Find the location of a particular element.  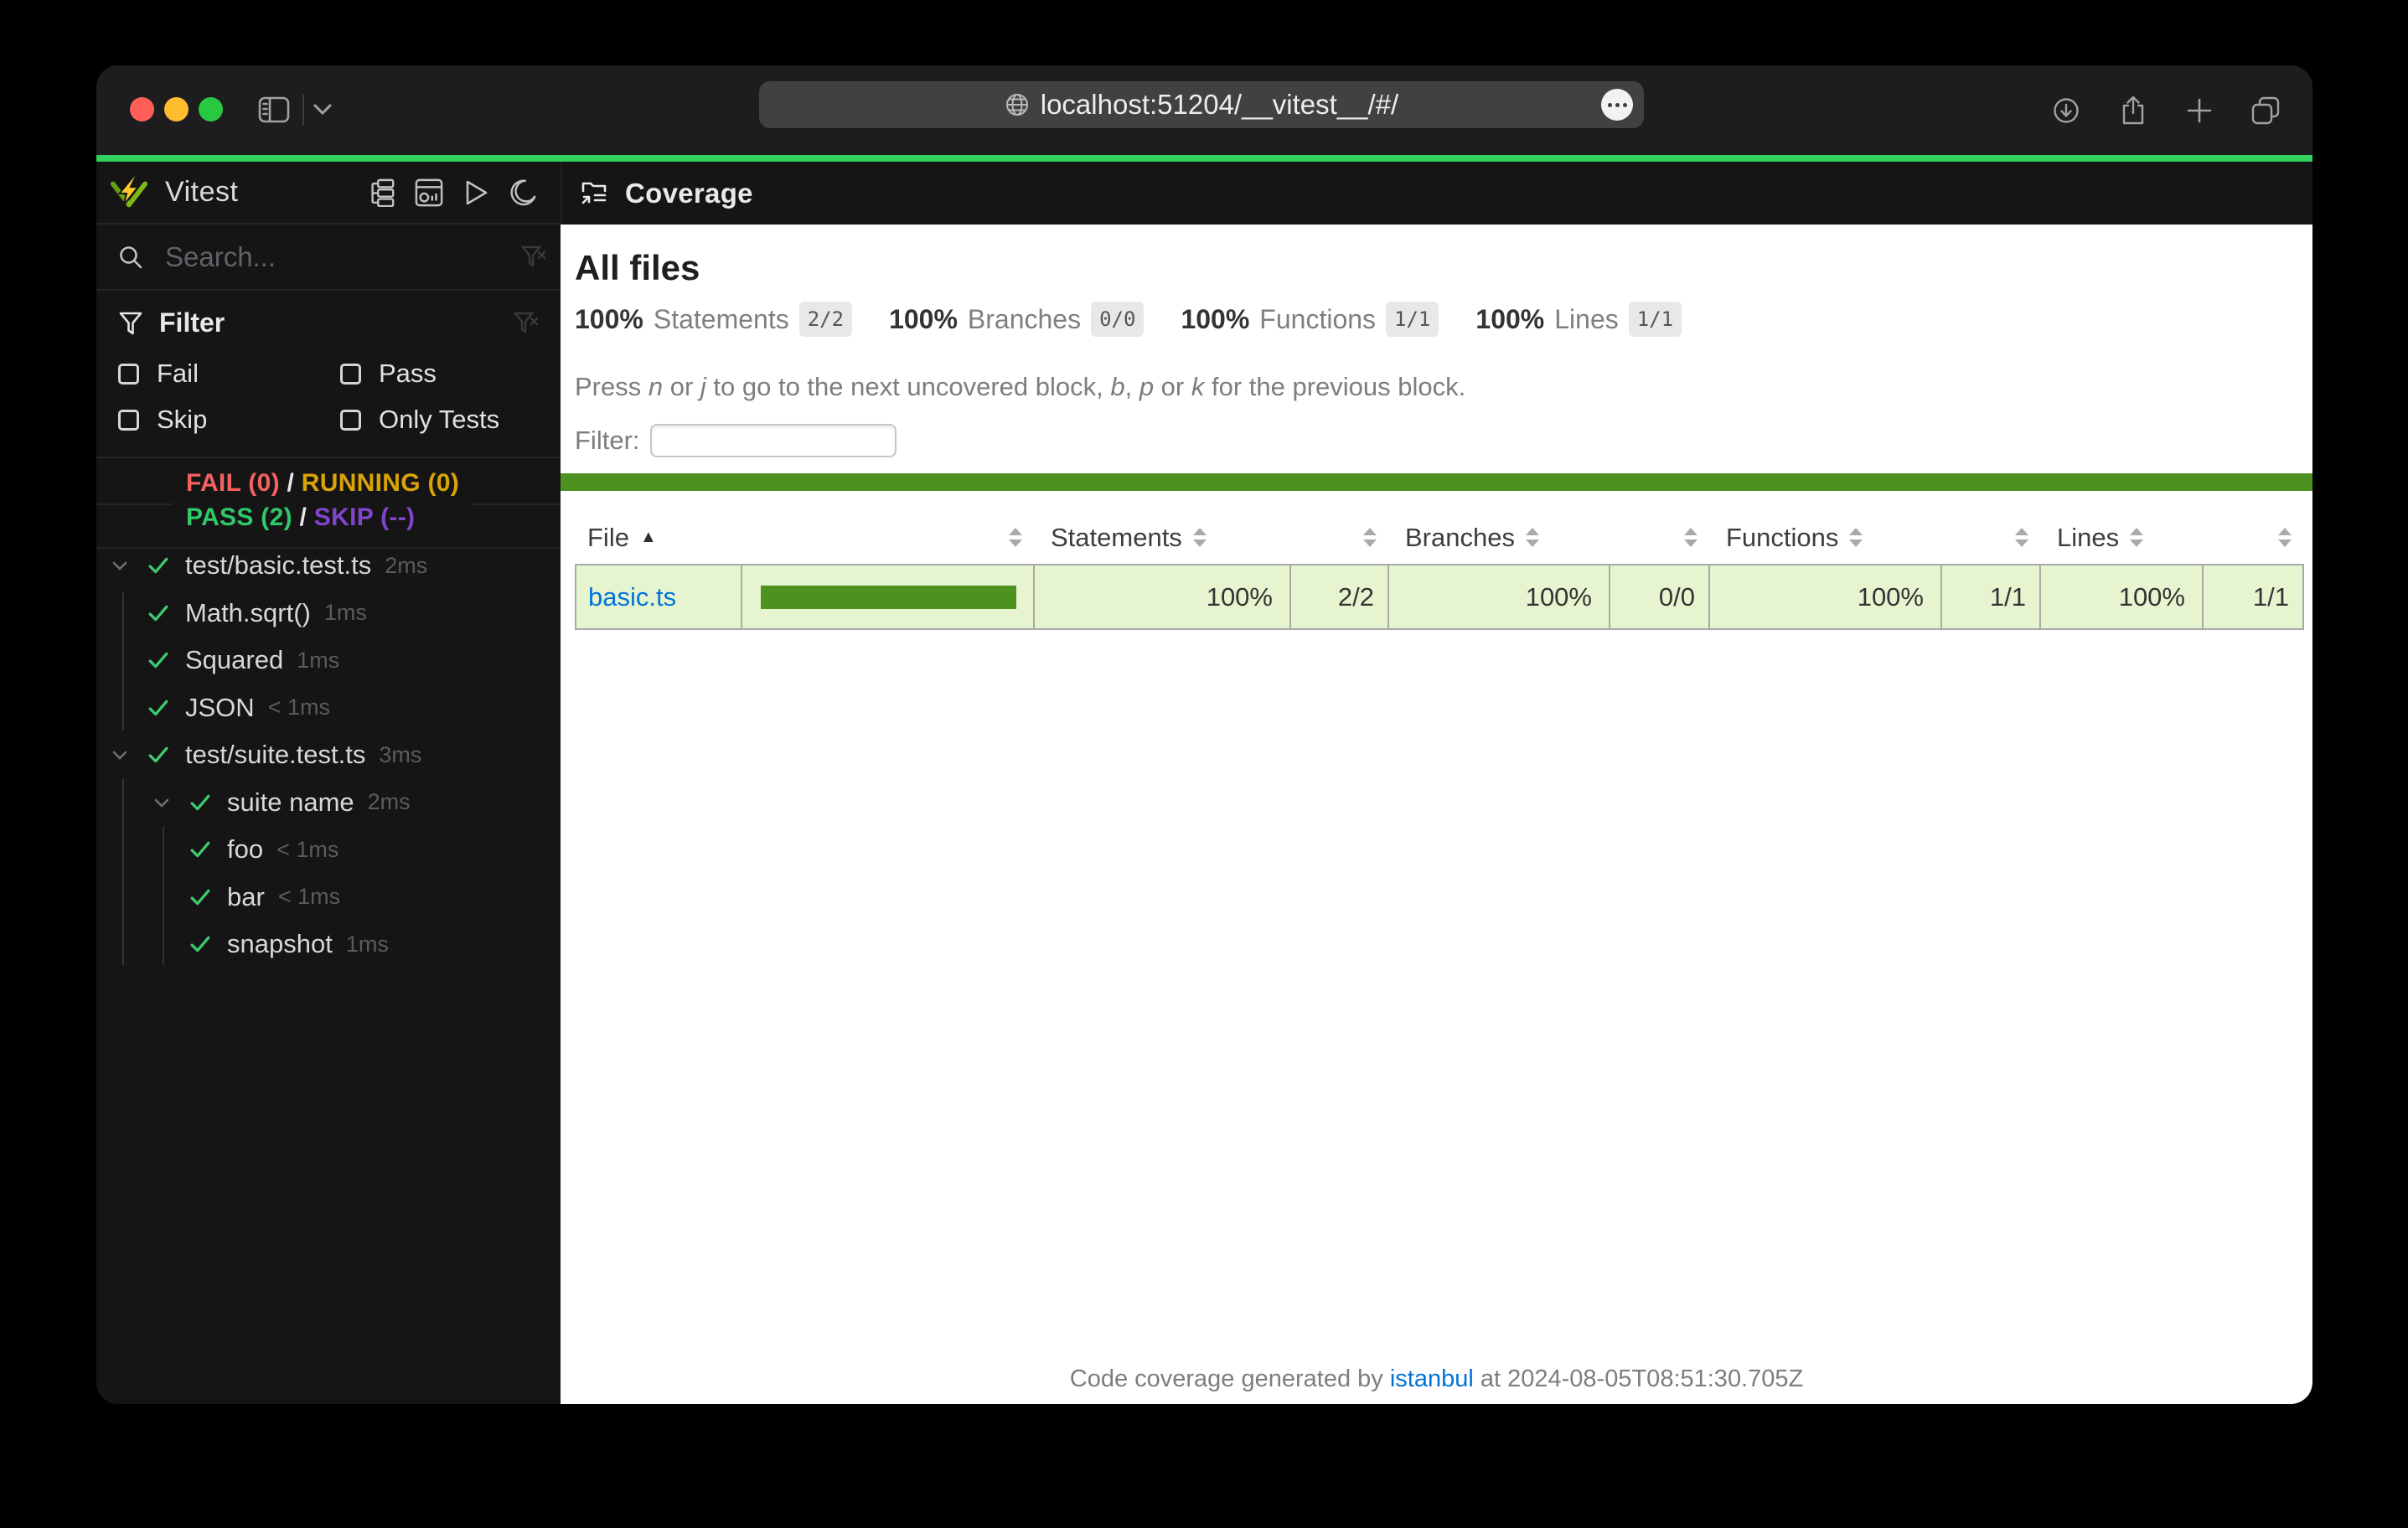

page-options-button is located at coordinates (1617, 105).